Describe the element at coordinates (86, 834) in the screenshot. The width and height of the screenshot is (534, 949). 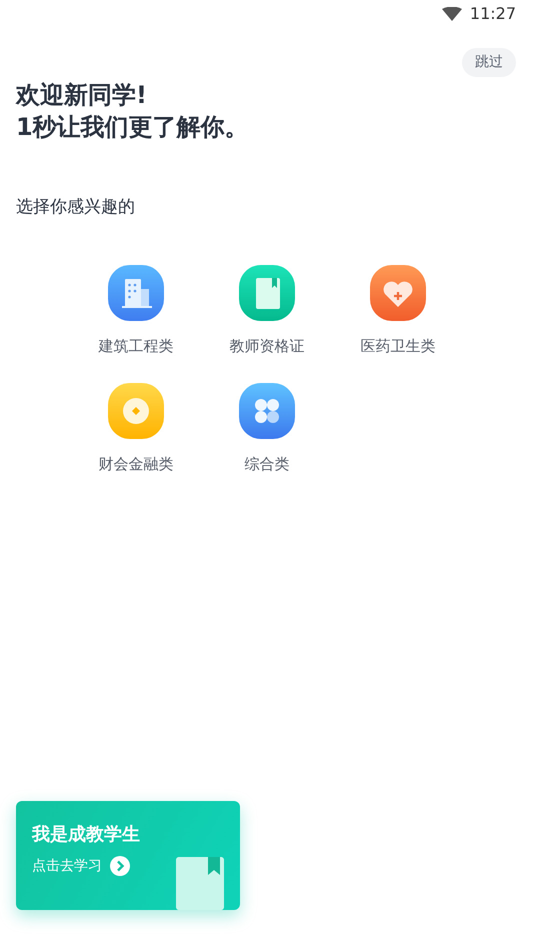
I see `card-title: 我是成教学生` at that location.